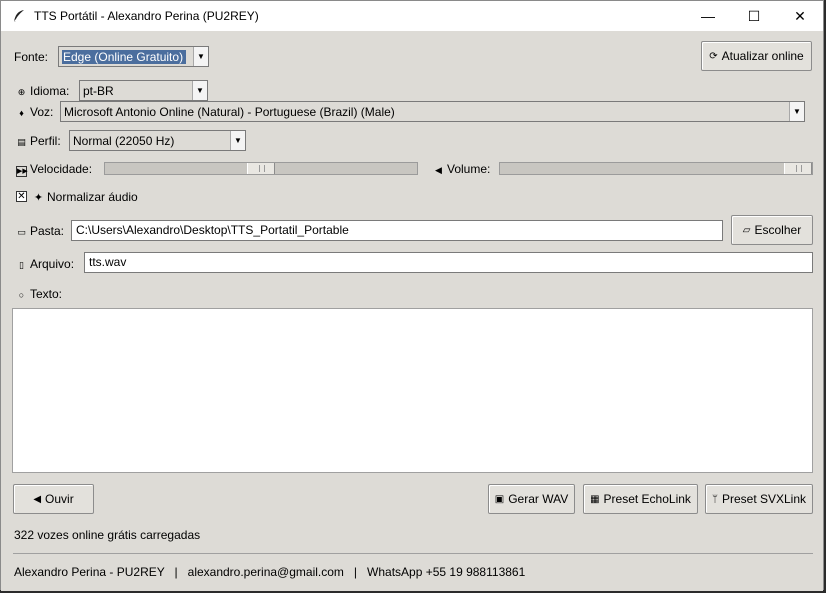  What do you see at coordinates (778, 230) in the screenshot?
I see `choose-folder-label: Escolher` at bounding box center [778, 230].